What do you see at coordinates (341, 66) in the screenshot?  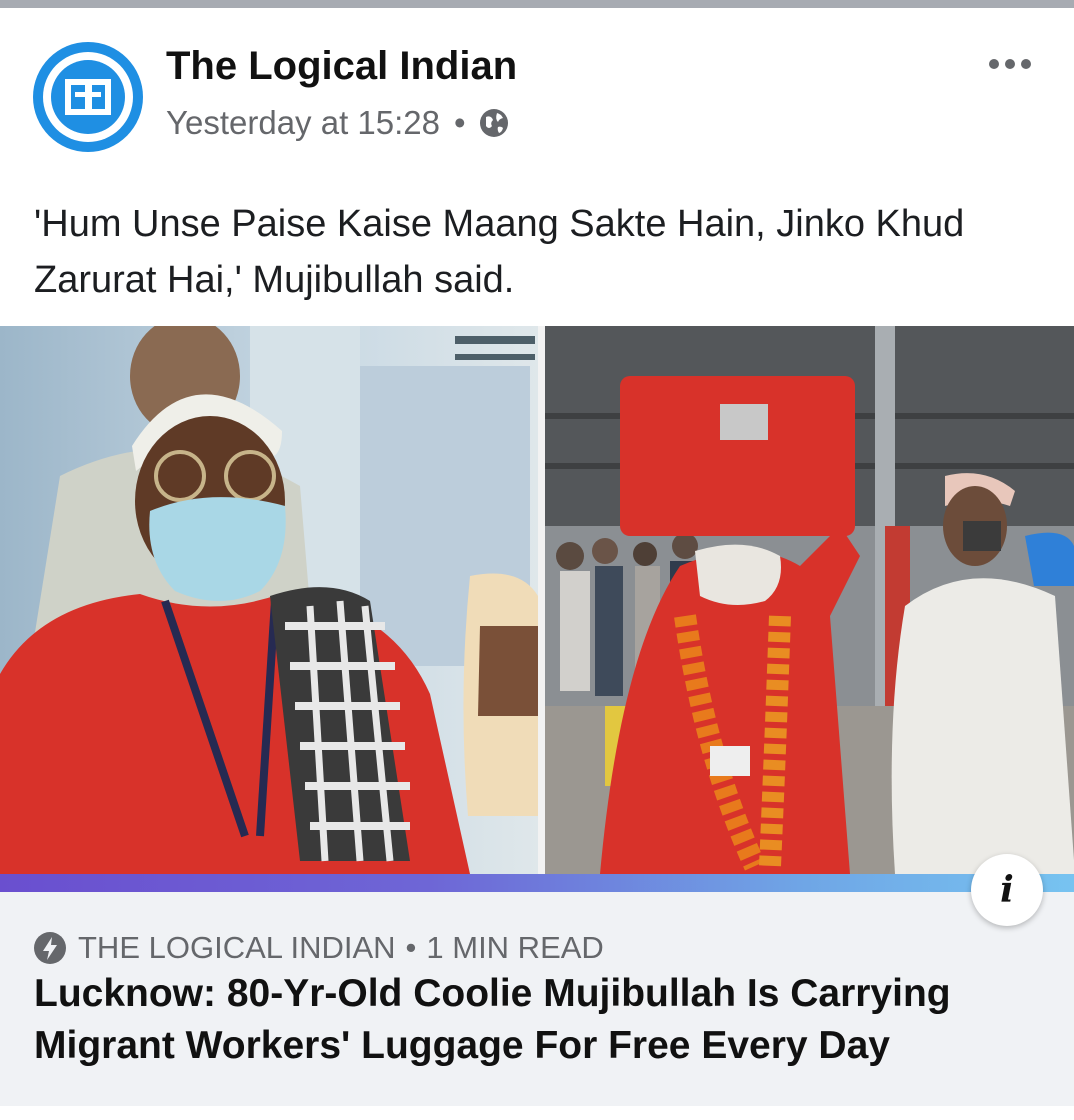 I see `page-name: The Logical Indian` at bounding box center [341, 66].